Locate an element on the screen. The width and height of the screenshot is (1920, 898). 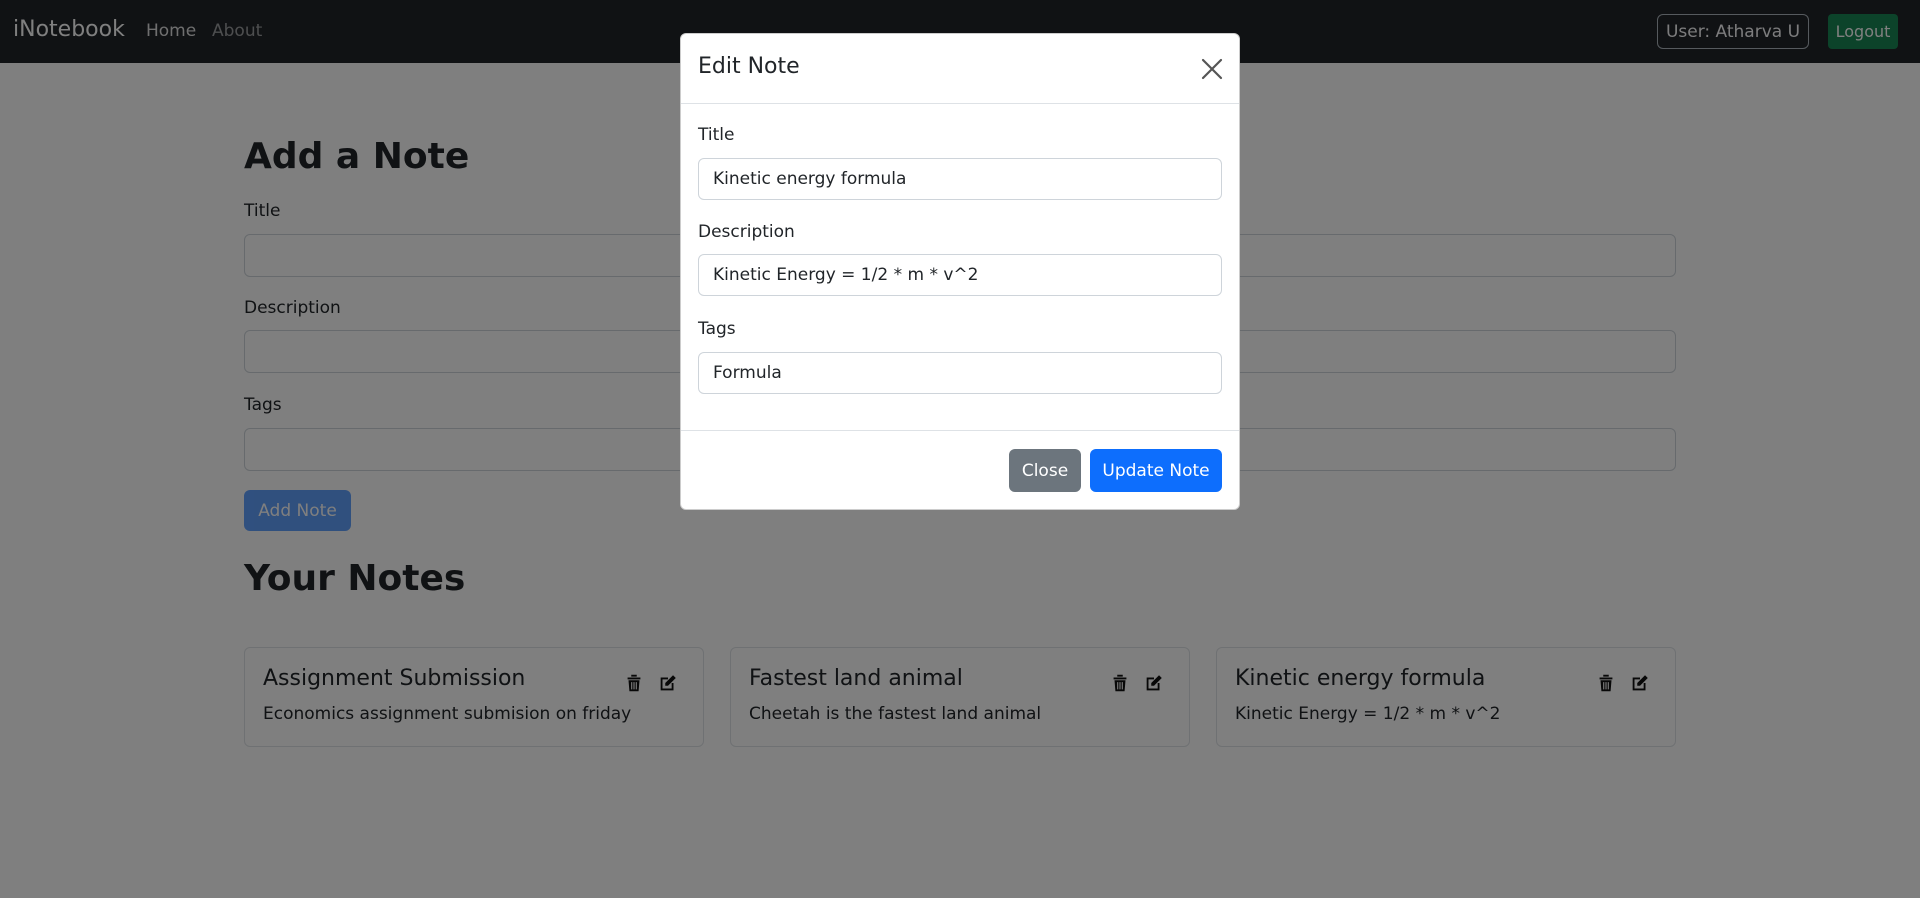
close-button: Close is located at coordinates (1045, 470).